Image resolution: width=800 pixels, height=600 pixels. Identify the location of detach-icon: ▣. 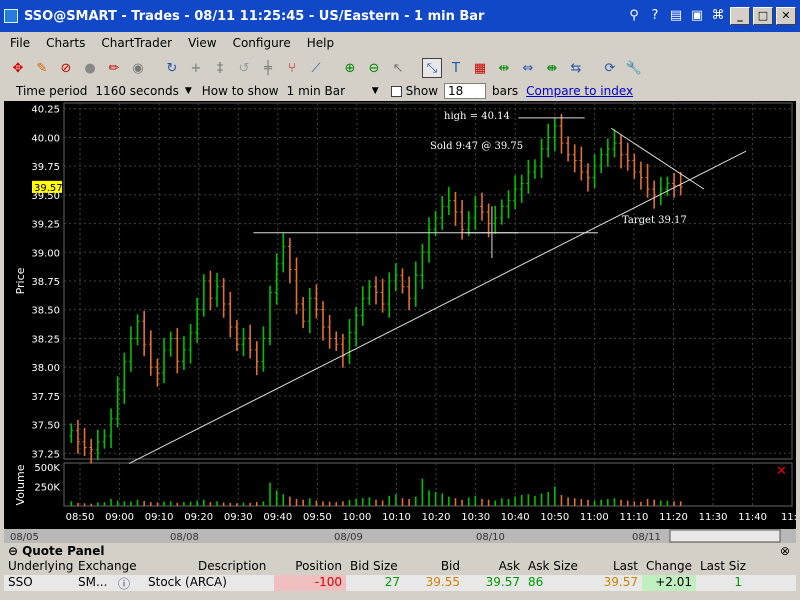
(697, 16).